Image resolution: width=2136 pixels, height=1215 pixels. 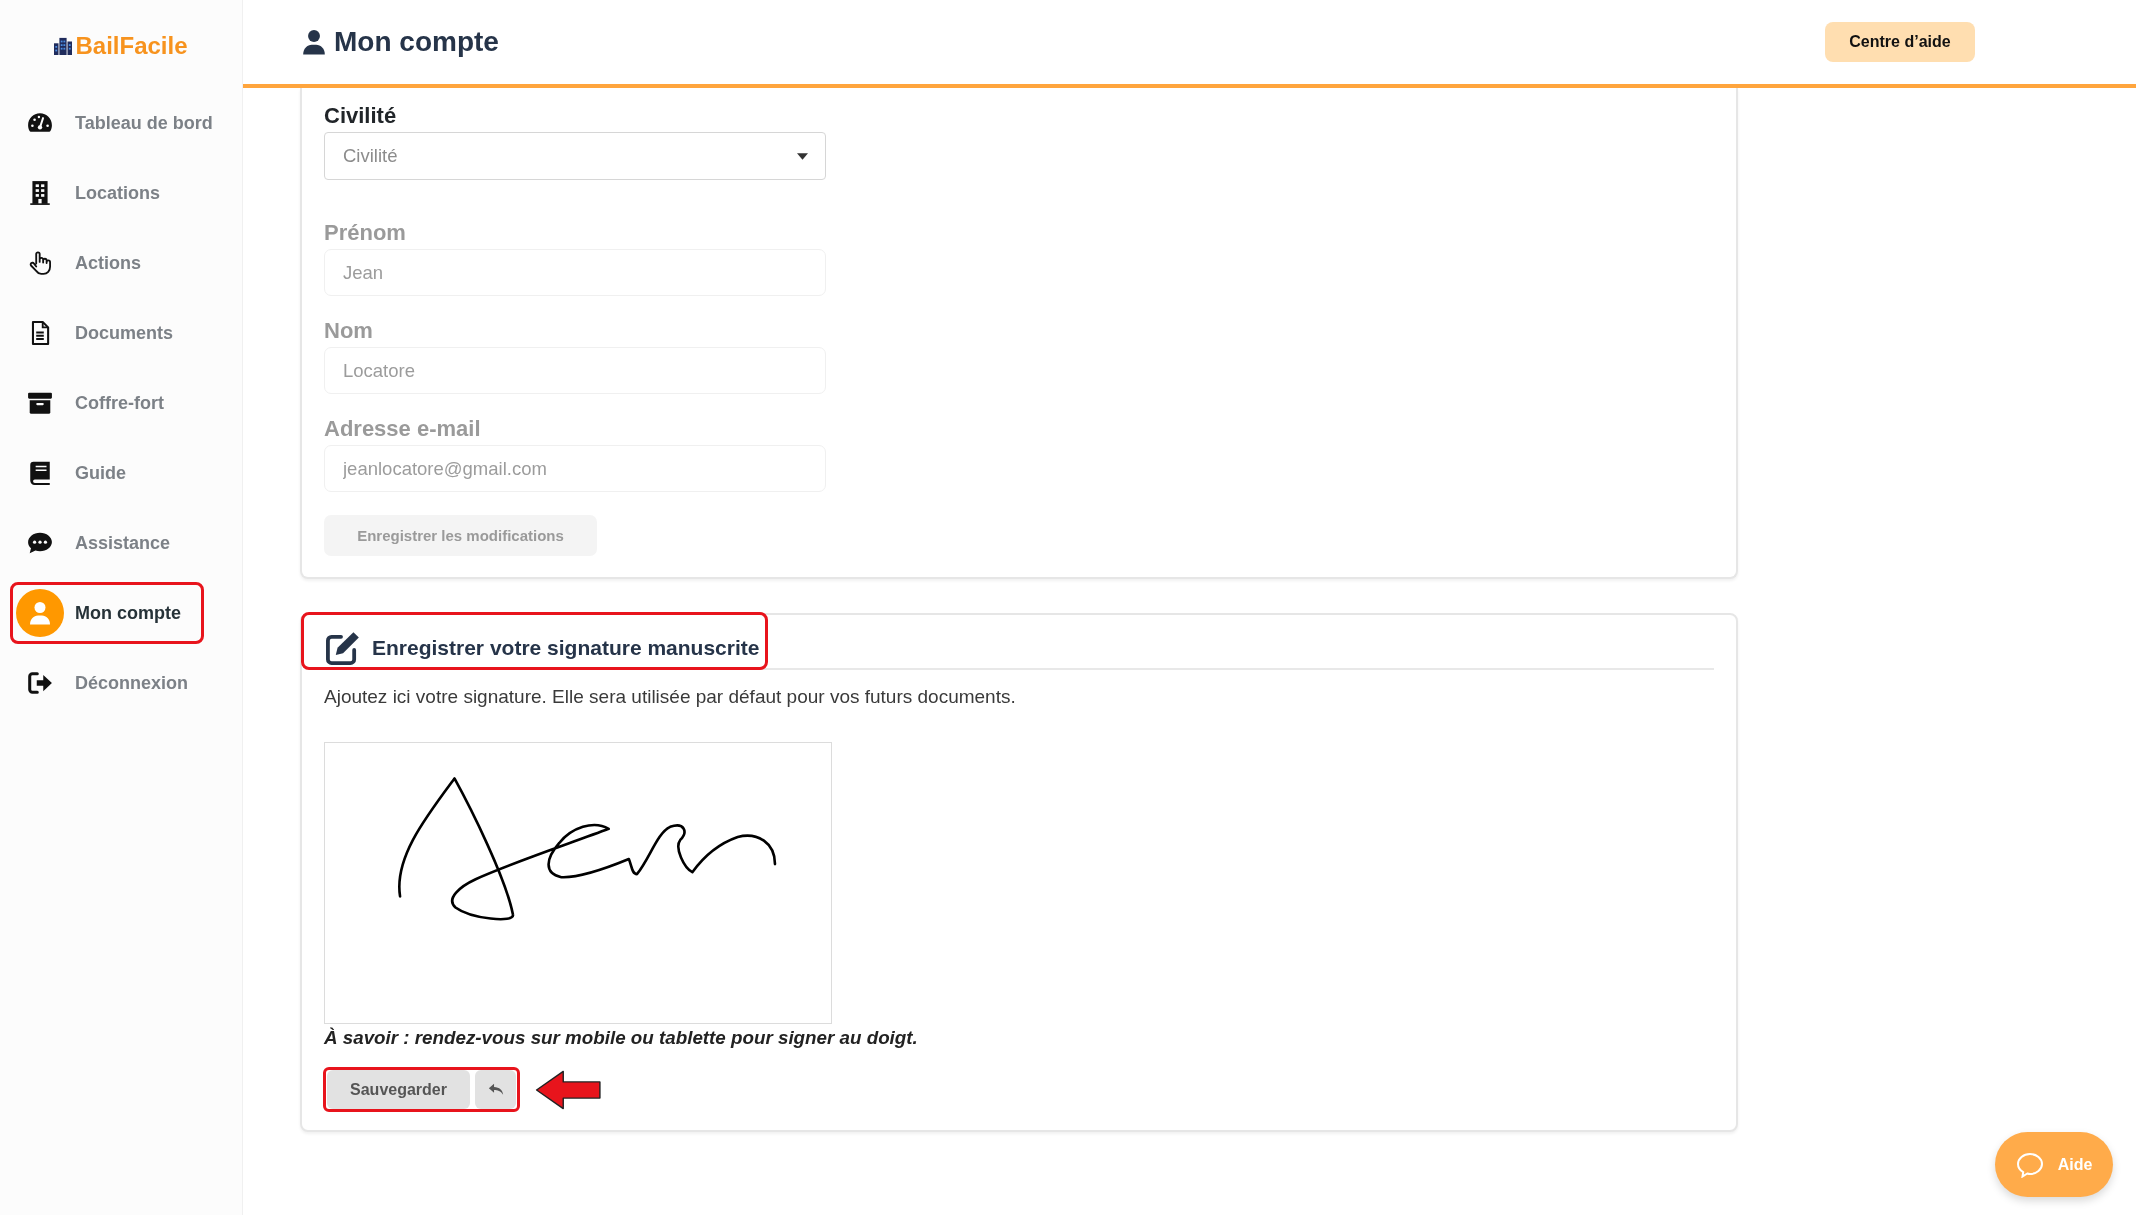 I want to click on nav-item: Tableau de bord, so click(x=123, y=123).